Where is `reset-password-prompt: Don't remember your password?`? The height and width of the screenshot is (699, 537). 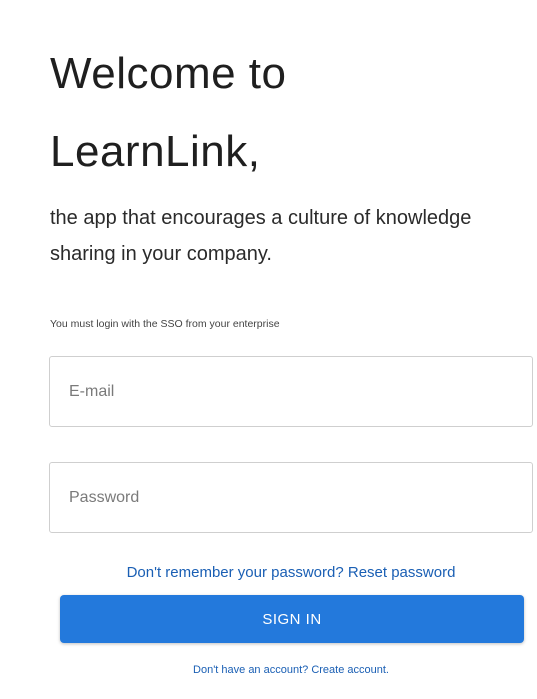 reset-password-prompt: Don't remember your password? is located at coordinates (237, 572).